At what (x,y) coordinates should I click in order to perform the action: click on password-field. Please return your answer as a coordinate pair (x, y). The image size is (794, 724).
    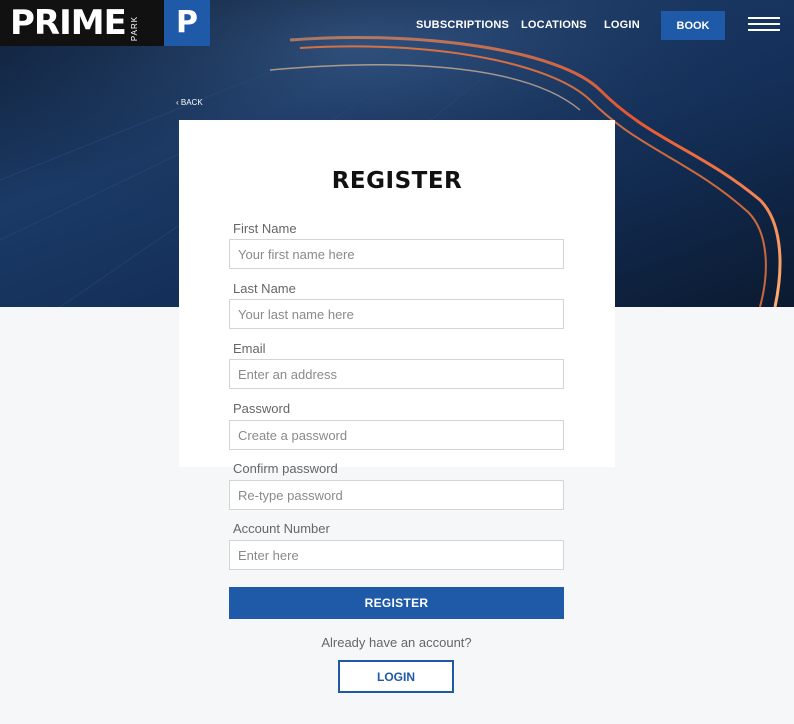
    Looking at the image, I should click on (396, 435).